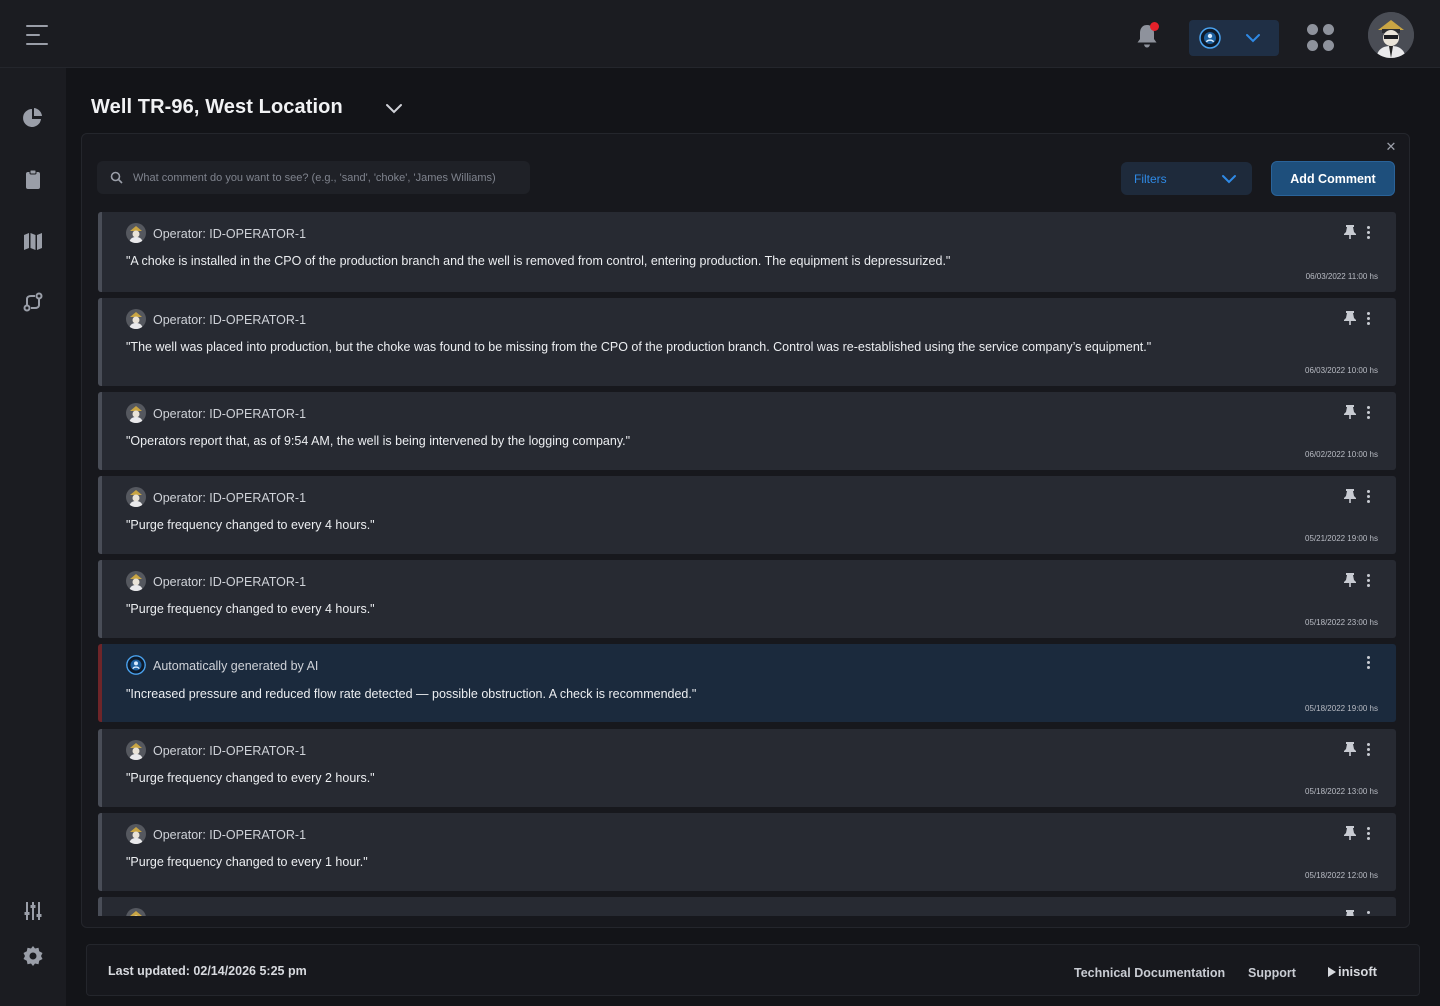 This screenshot has width=1440, height=1006. I want to click on play-triangle-icon, so click(1332, 972).